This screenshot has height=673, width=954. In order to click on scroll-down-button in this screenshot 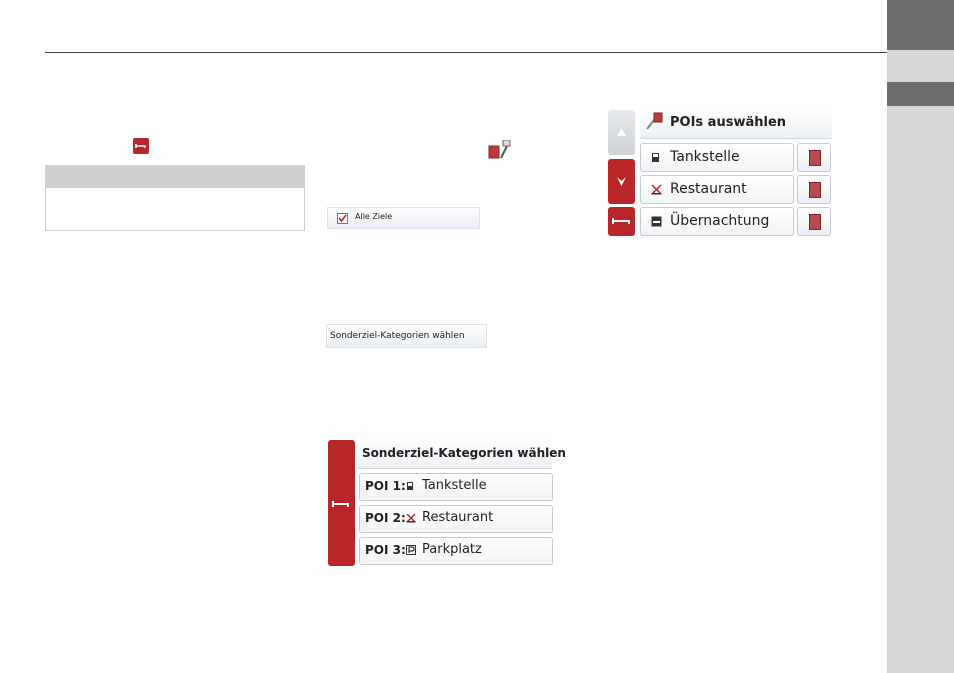, I will do `click(621, 181)`.